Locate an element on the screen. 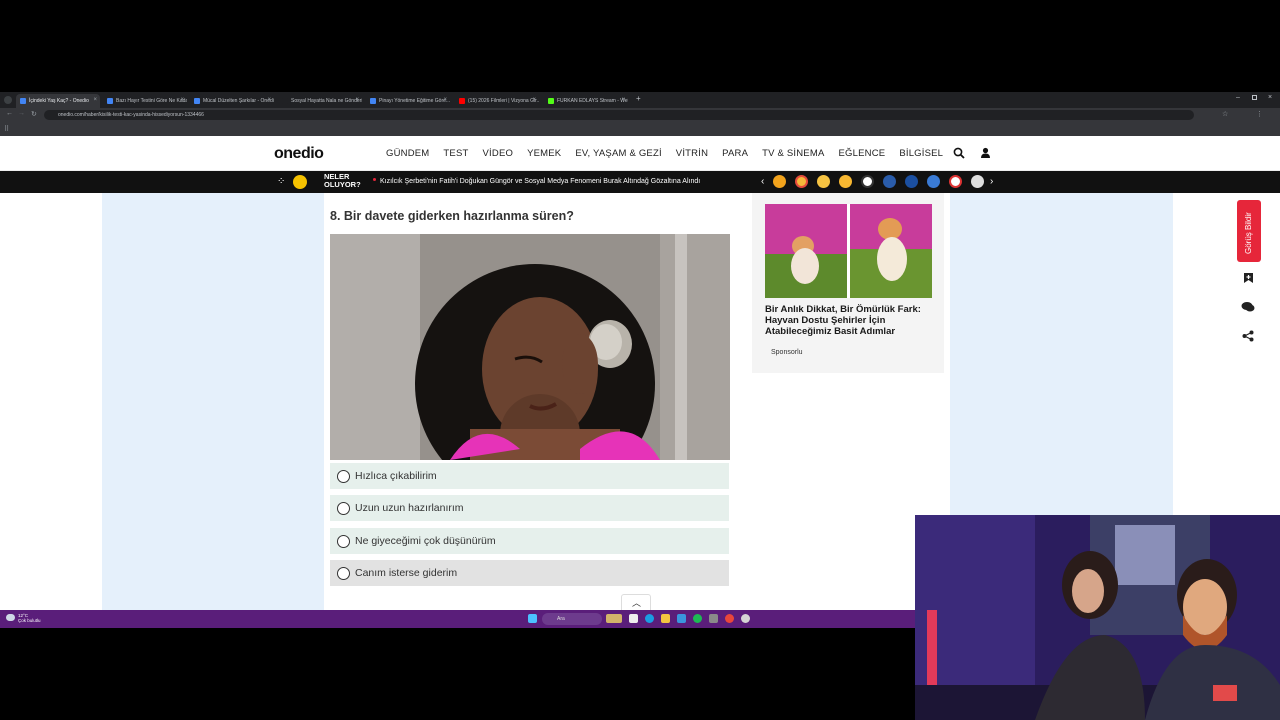 Image resolution: width=1280 pixels, height=720 pixels. browser-tab: Mücal Düzelten Şarkılar - Onedio × is located at coordinates (232, 101).